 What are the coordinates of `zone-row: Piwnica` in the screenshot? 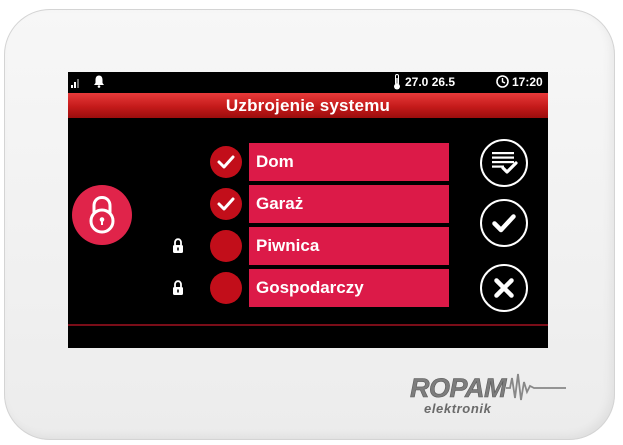 It's located at (308, 246).